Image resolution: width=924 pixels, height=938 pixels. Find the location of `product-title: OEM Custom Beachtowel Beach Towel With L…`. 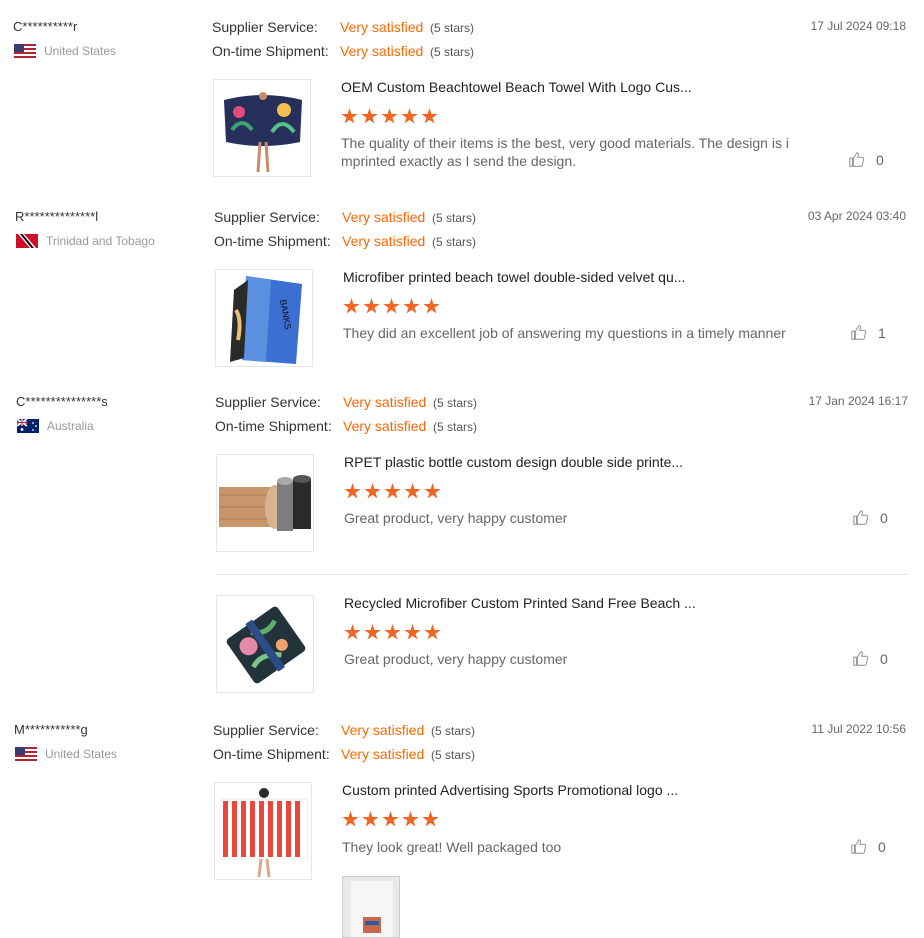

product-title: OEM Custom Beachtowel Beach Towel With L… is located at coordinates (516, 87).